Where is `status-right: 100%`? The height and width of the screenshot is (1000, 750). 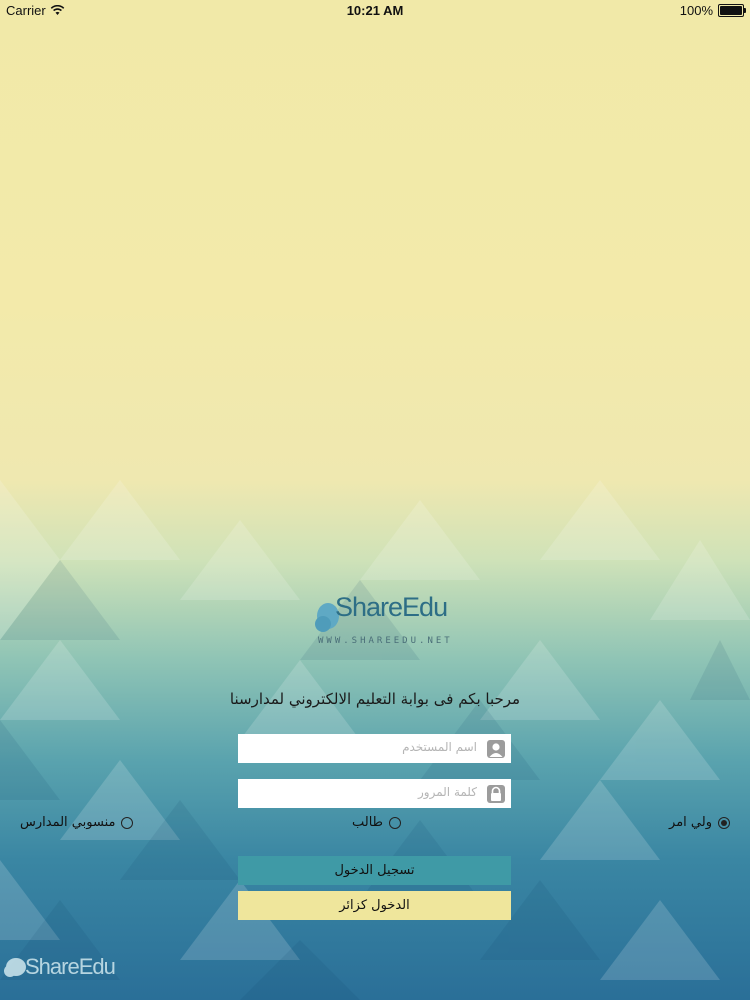
status-right: 100% is located at coordinates (712, 10).